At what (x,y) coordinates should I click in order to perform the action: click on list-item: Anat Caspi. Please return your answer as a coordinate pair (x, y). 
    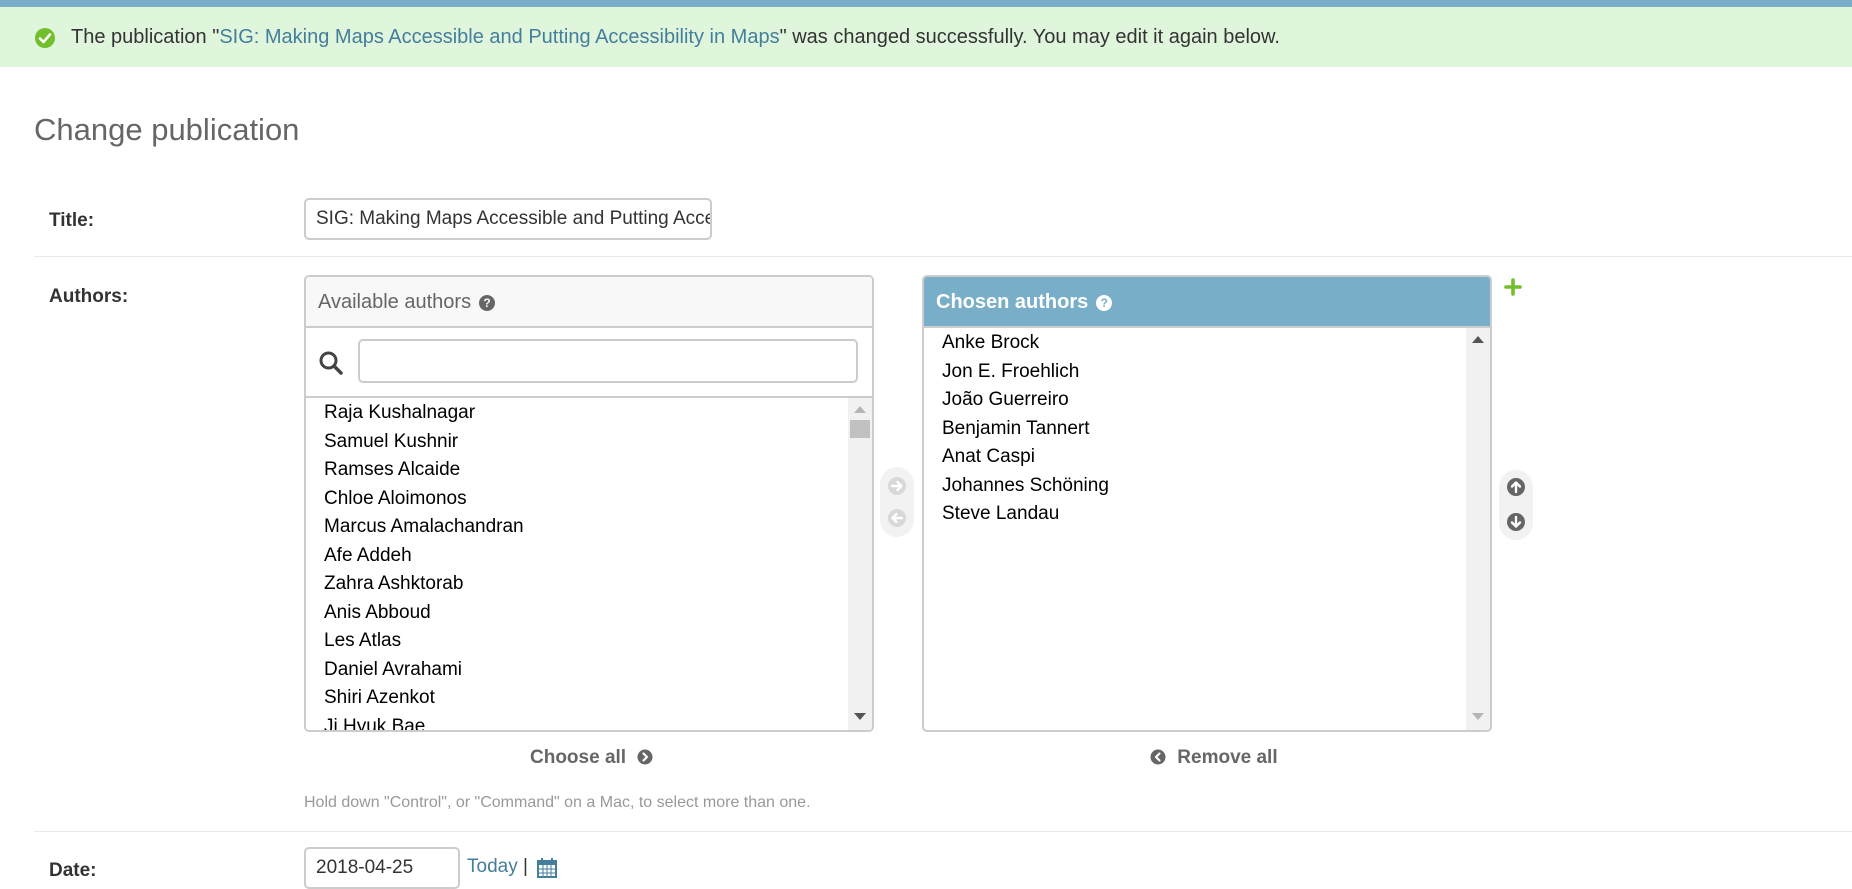
    Looking at the image, I should click on (1207, 457).